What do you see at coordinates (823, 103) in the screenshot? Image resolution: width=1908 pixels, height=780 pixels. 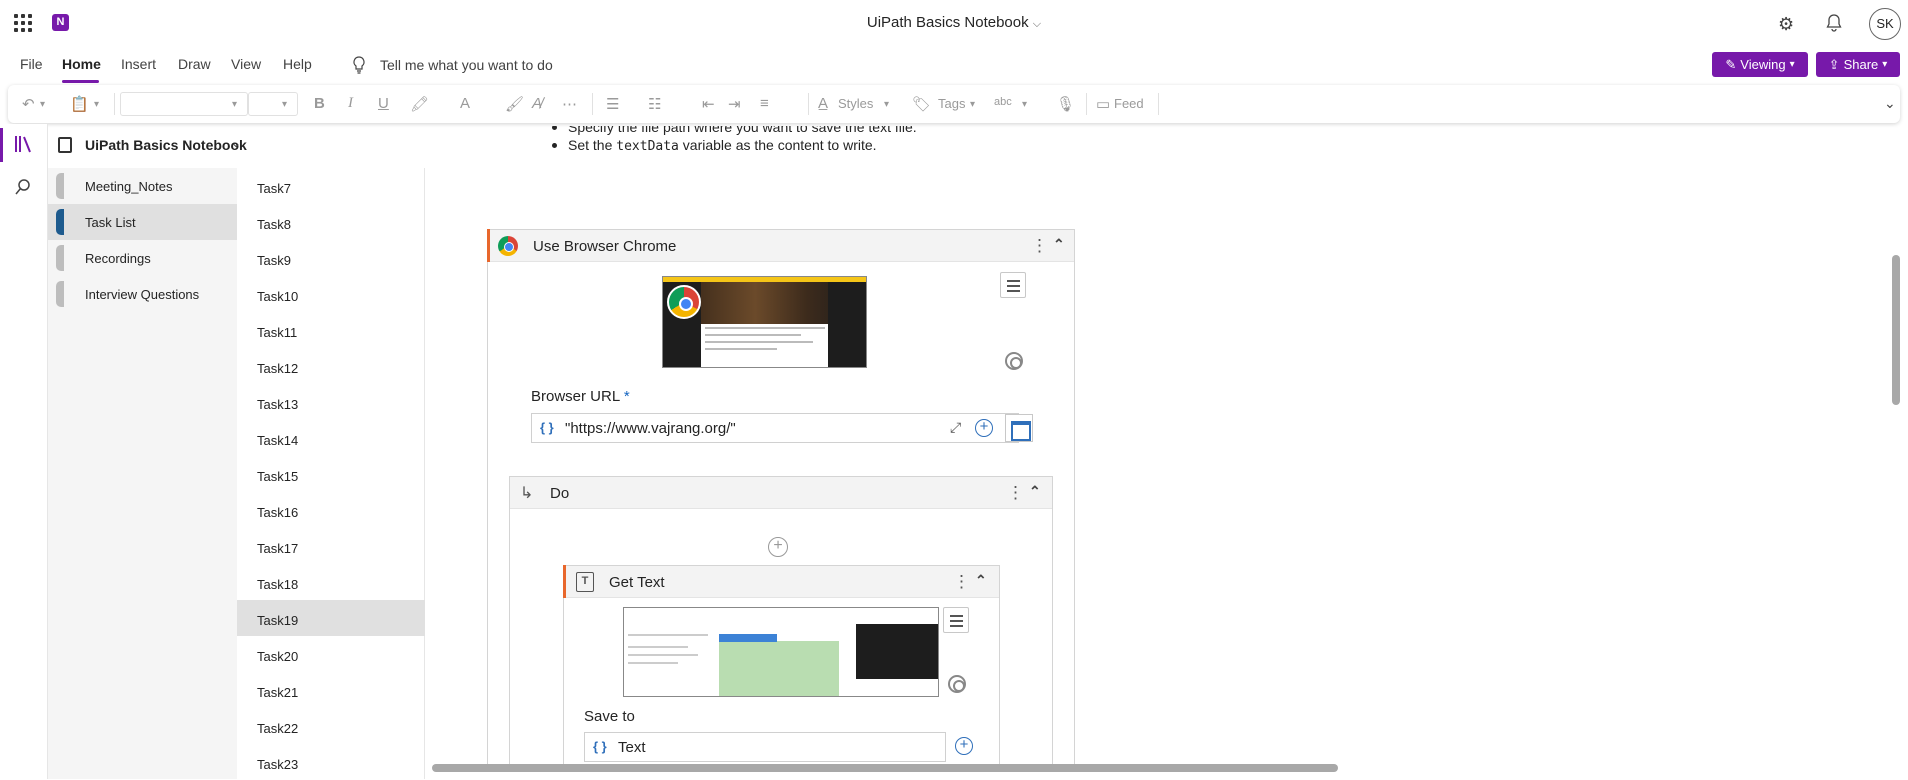 I see `styles-icon: A̲` at bounding box center [823, 103].